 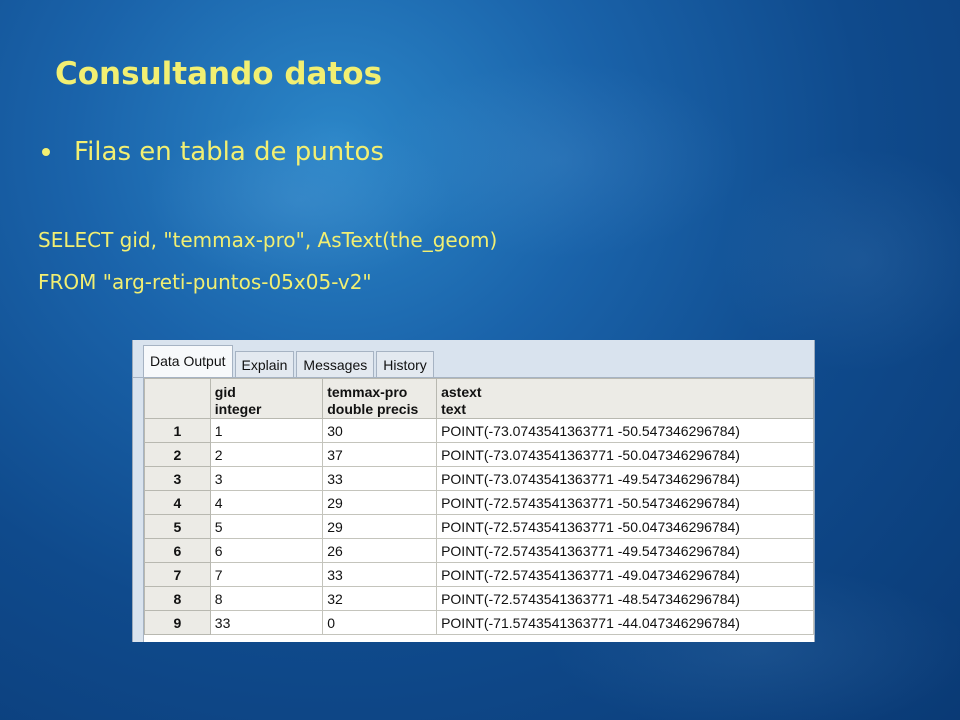 I want to click on gid-cell: 8, so click(x=266, y=598).